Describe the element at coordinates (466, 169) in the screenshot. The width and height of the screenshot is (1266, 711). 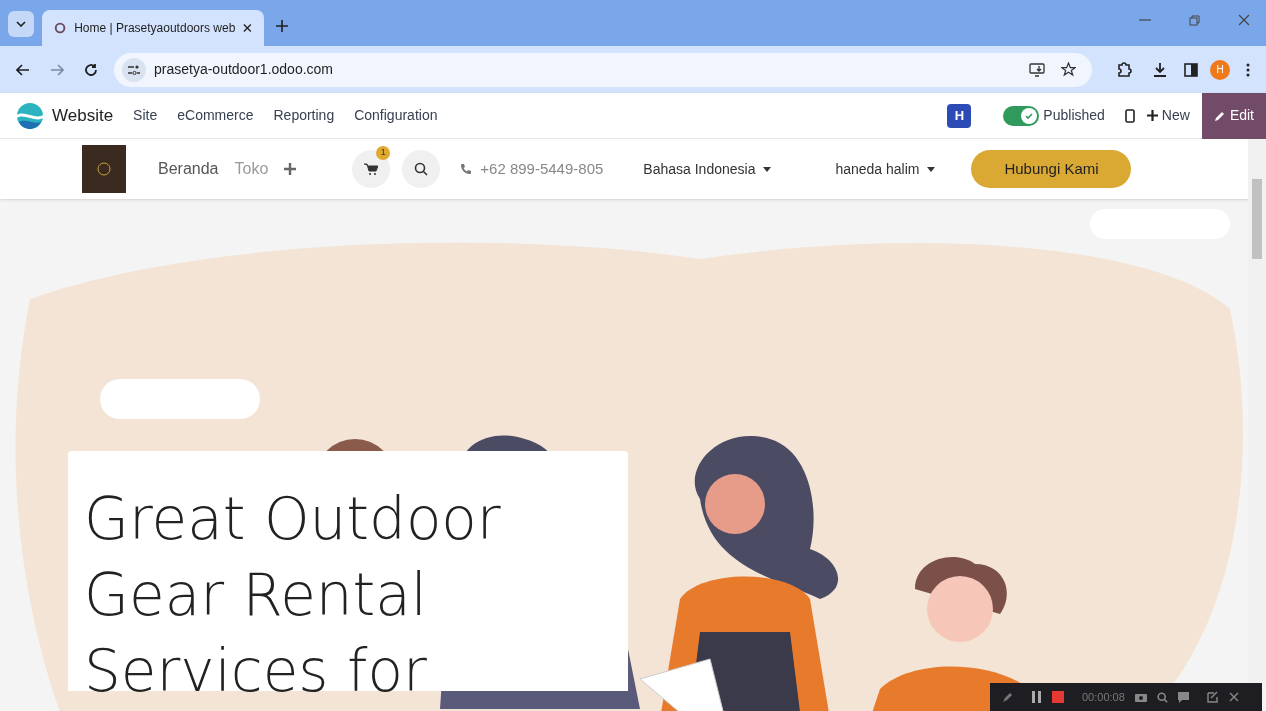
I see `phone-icon` at that location.